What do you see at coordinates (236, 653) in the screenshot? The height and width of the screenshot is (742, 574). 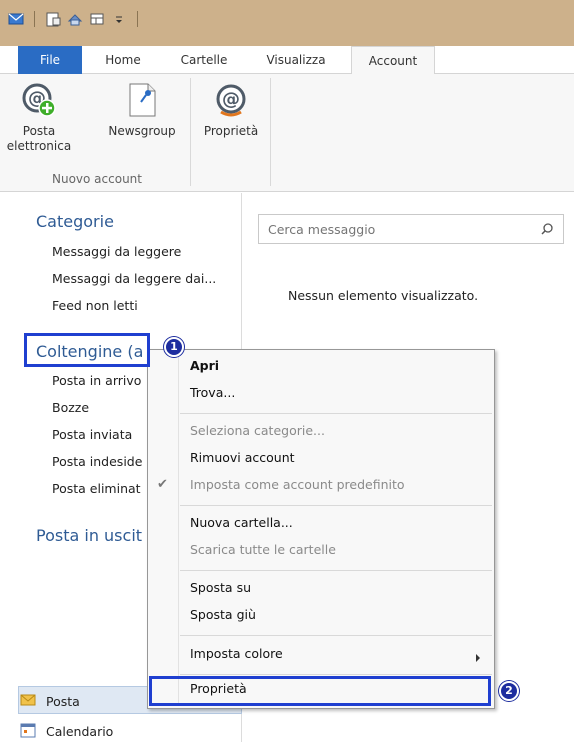 I see `menu-item-set-color: Imposta colore` at bounding box center [236, 653].